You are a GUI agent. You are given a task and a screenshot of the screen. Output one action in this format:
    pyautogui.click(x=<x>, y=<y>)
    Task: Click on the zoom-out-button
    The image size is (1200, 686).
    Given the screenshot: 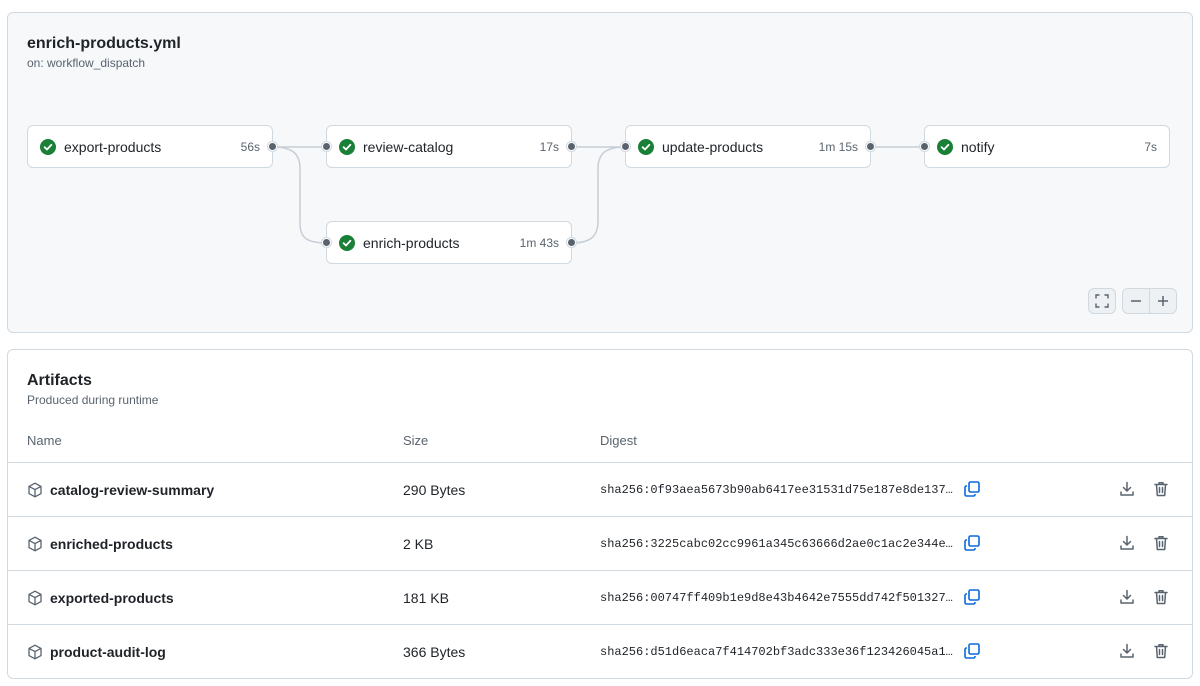 What is the action you would take?
    pyautogui.click(x=1136, y=301)
    